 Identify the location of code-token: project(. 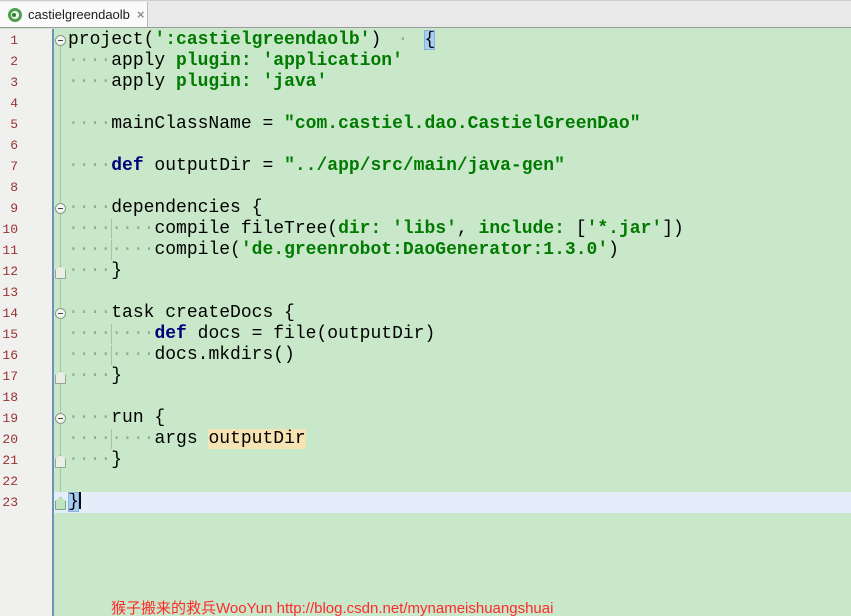
(111, 40).